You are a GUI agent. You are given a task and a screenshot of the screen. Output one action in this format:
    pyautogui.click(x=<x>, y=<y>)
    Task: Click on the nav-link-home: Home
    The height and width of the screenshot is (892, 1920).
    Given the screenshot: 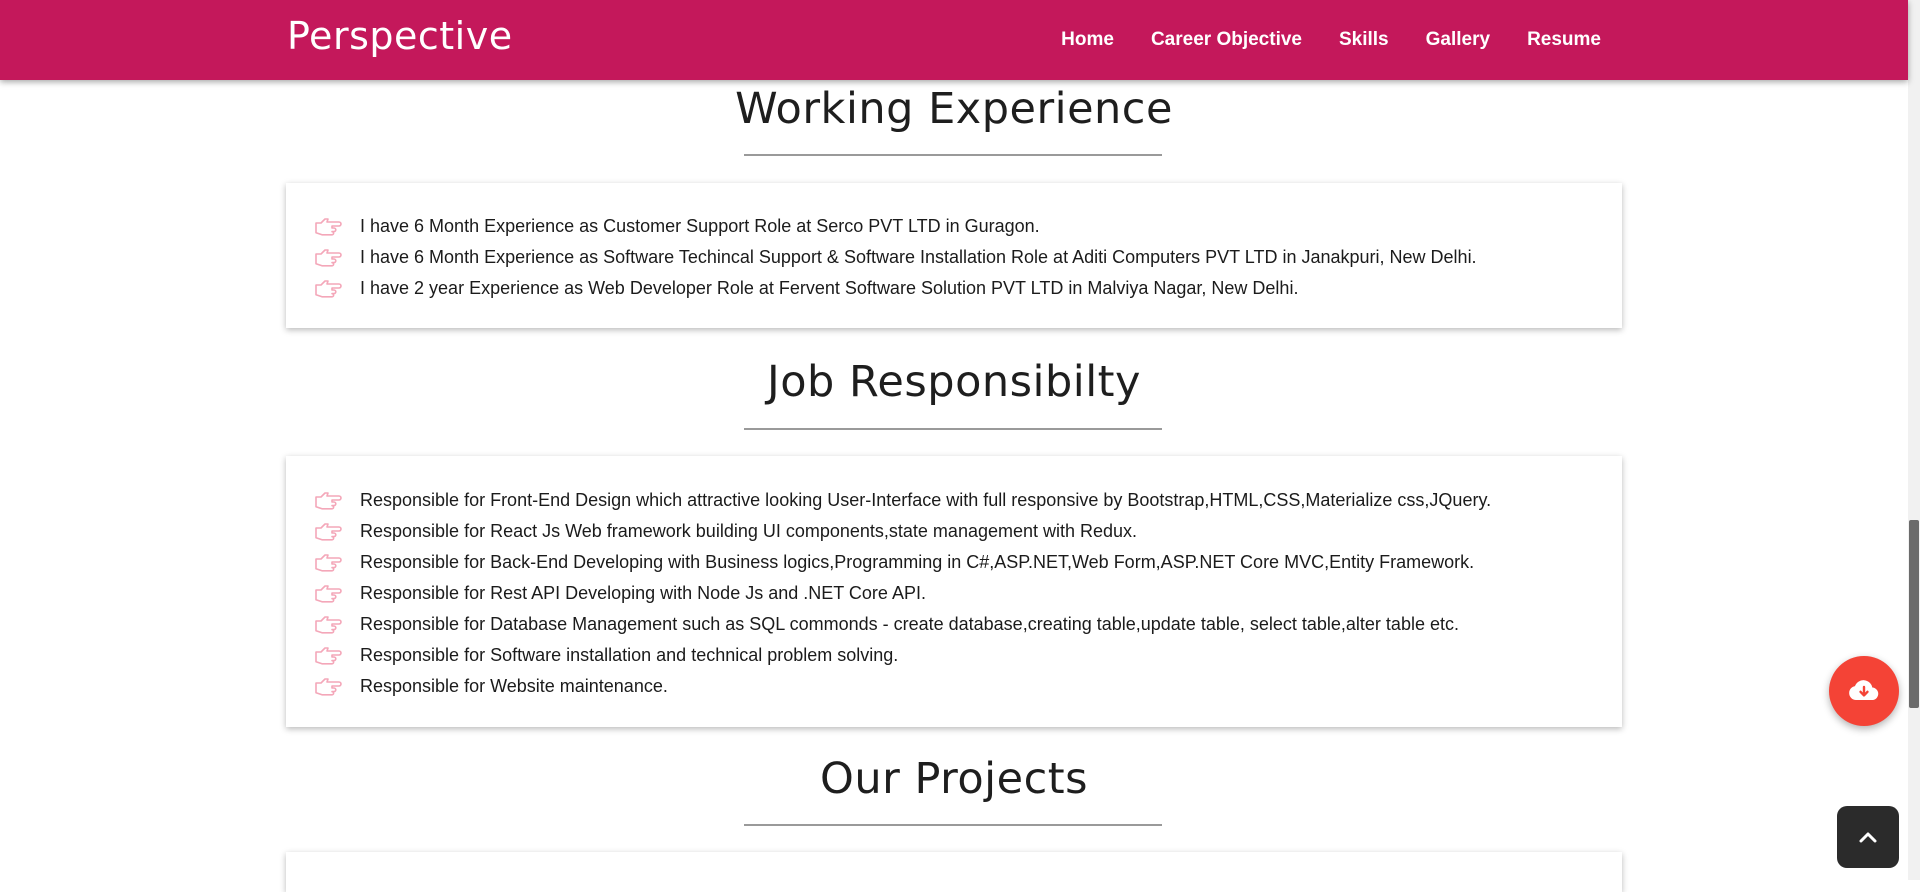 What is the action you would take?
    pyautogui.click(x=1087, y=39)
    